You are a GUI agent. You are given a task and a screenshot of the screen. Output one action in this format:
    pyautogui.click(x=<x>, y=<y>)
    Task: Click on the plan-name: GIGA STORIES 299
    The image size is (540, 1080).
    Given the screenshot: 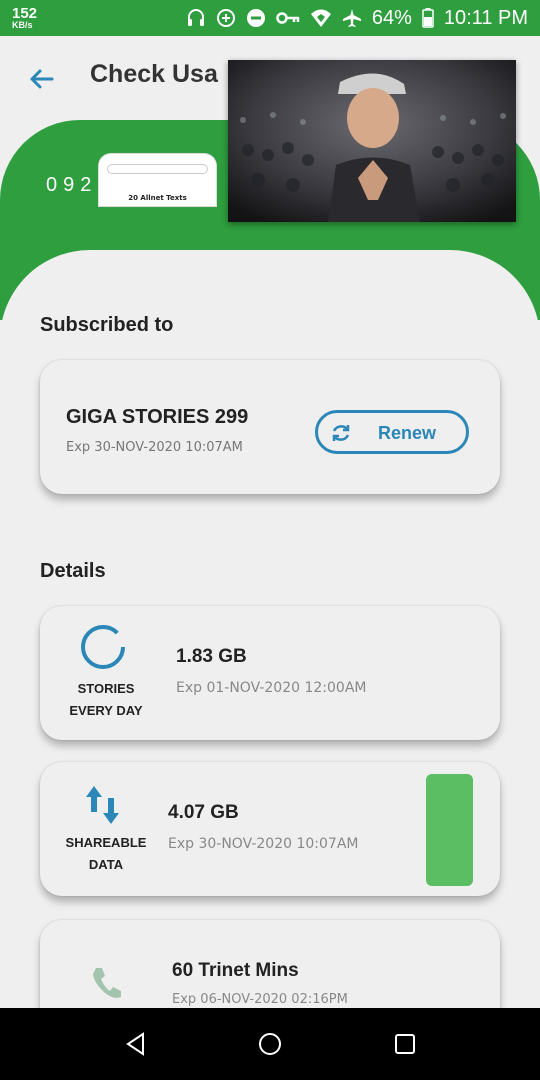 What is the action you would take?
    pyautogui.click(x=157, y=417)
    